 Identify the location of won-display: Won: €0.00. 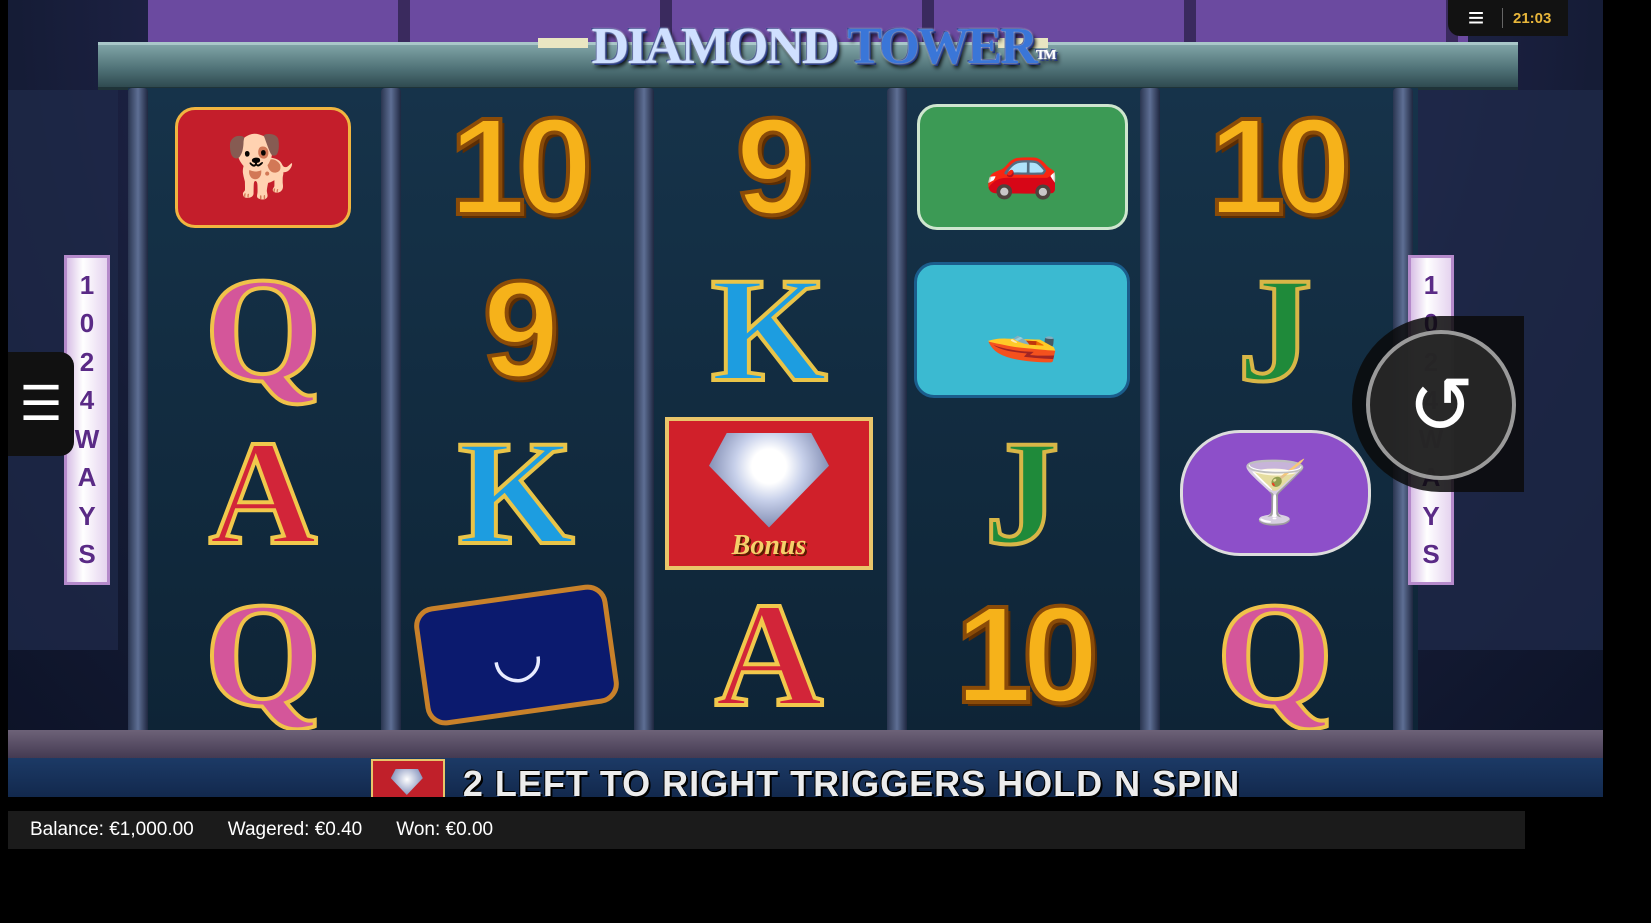
(445, 829).